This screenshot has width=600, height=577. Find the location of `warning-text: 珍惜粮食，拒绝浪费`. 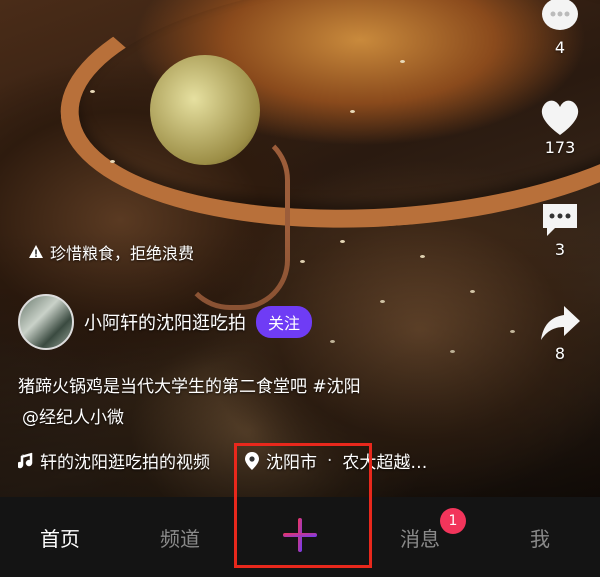

warning-text: 珍惜粮食，拒绝浪费 is located at coordinates (122, 253).